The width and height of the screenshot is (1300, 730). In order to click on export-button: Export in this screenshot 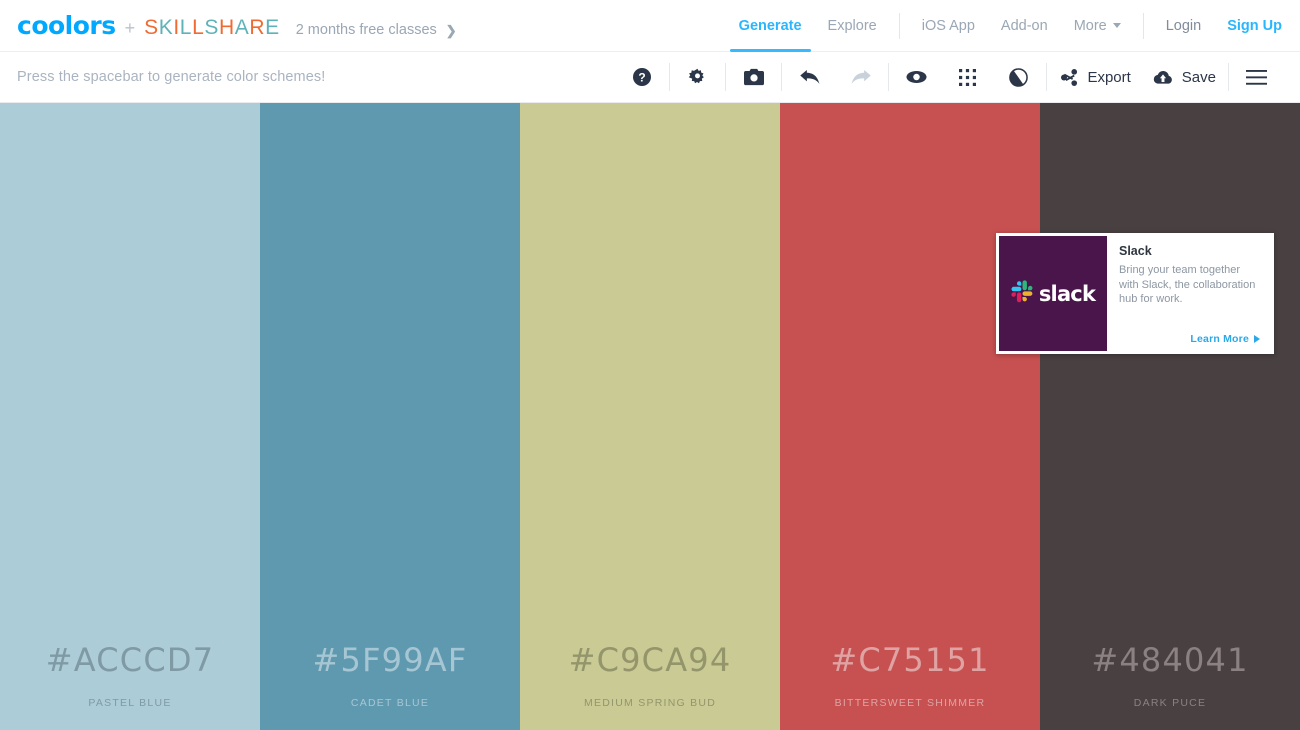, I will do `click(1094, 77)`.